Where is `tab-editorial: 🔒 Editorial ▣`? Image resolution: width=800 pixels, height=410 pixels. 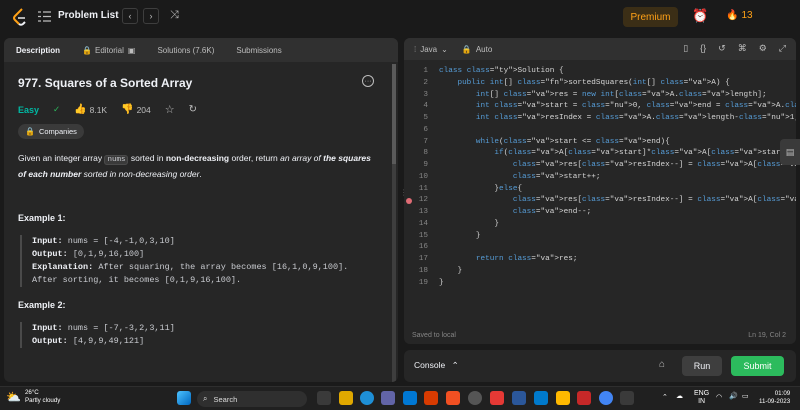 tab-editorial: 🔒 Editorial ▣ is located at coordinates (108, 50).